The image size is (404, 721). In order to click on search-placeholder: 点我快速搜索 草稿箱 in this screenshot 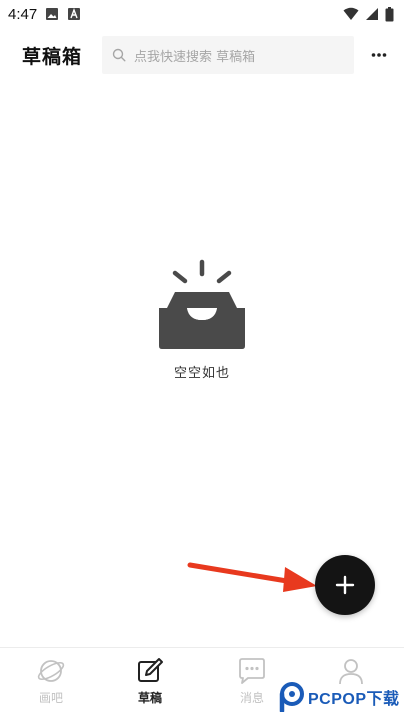, I will do `click(195, 57)`.